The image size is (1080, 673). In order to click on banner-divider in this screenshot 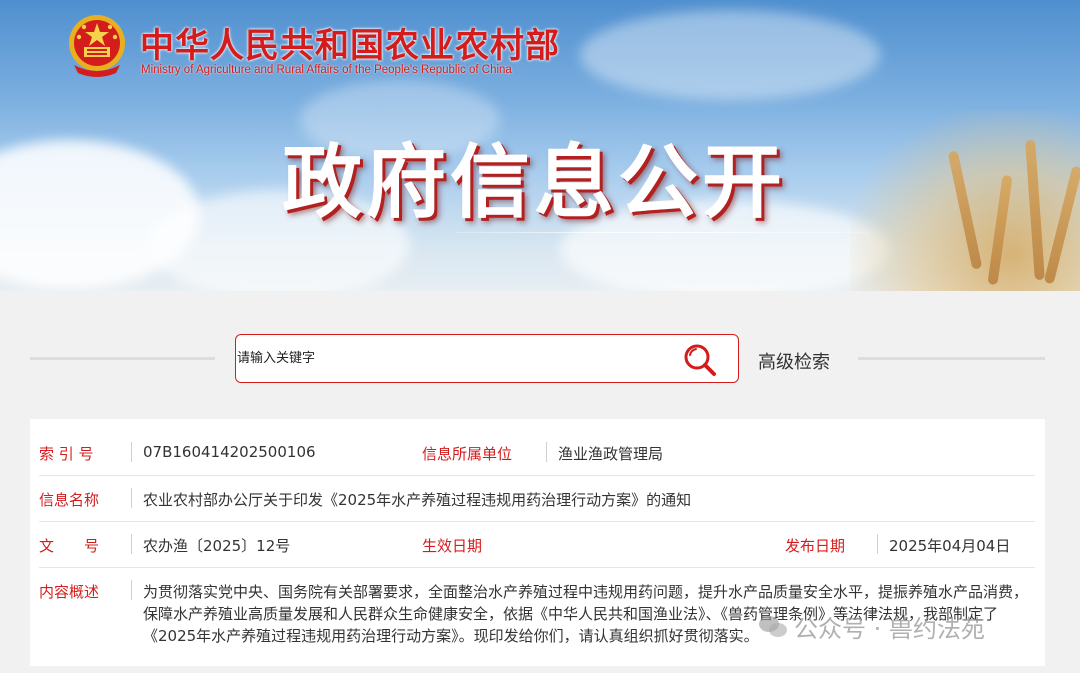, I will do `click(662, 232)`.